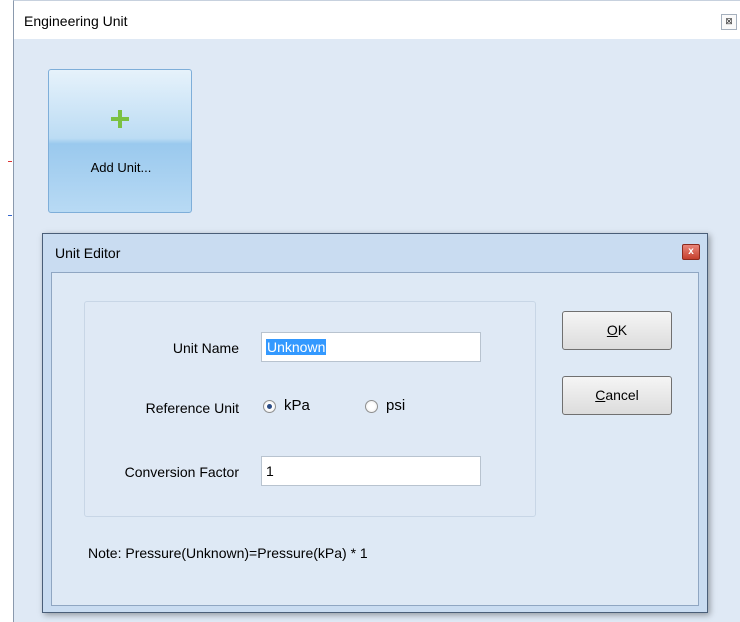 This screenshot has width=740, height=622. What do you see at coordinates (371, 471) in the screenshot?
I see `conversion-factor-input: 1` at bounding box center [371, 471].